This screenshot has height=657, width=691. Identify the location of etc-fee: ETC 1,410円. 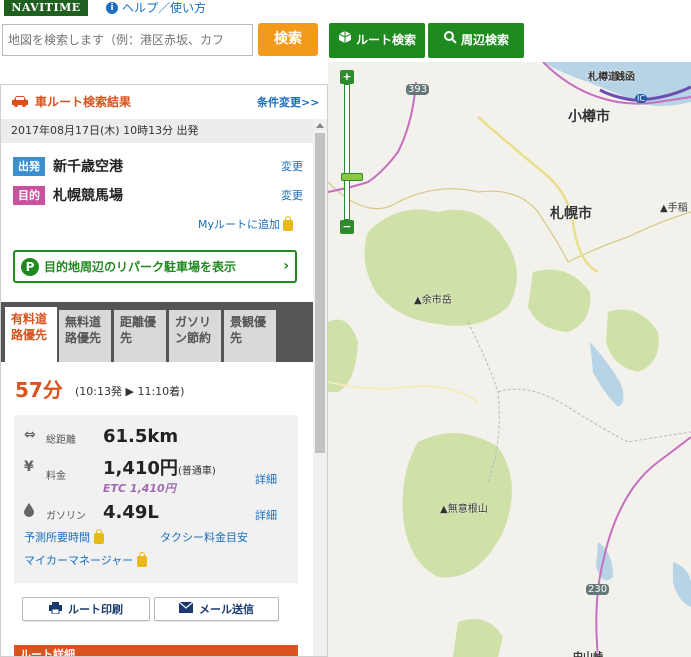
(139, 488).